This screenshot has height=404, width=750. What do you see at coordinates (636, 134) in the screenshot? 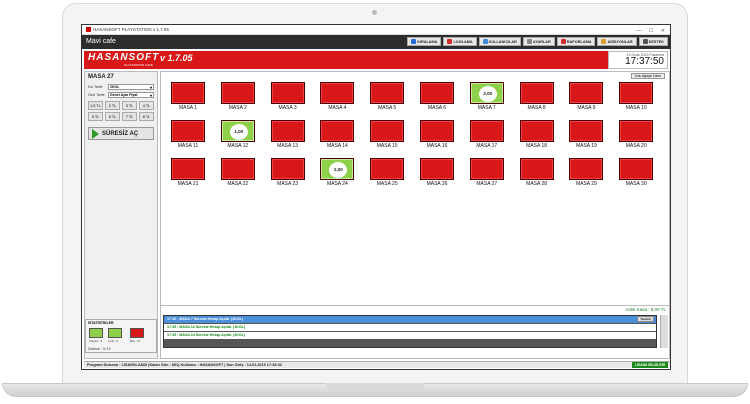
I see `table-tile: MASA 20` at bounding box center [636, 134].